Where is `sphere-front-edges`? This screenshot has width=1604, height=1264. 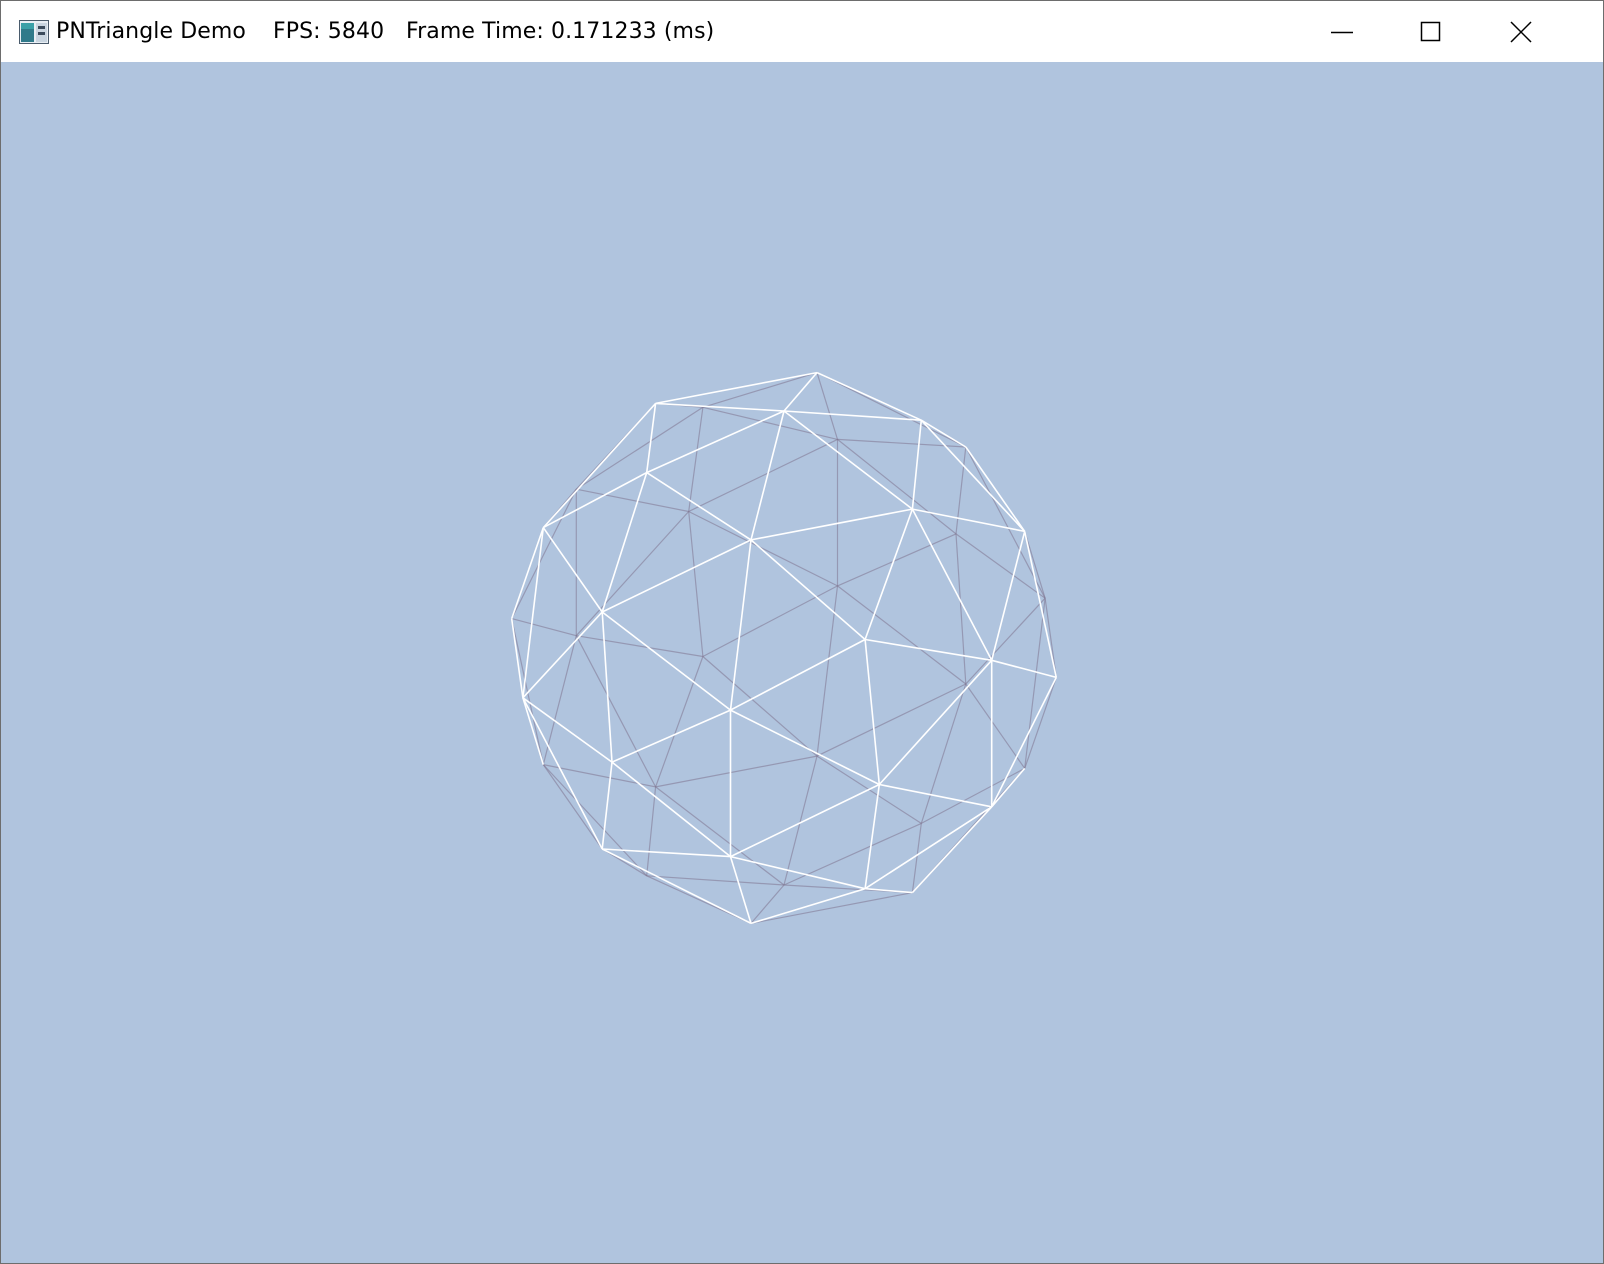
sphere-front-edges is located at coordinates (784, 648).